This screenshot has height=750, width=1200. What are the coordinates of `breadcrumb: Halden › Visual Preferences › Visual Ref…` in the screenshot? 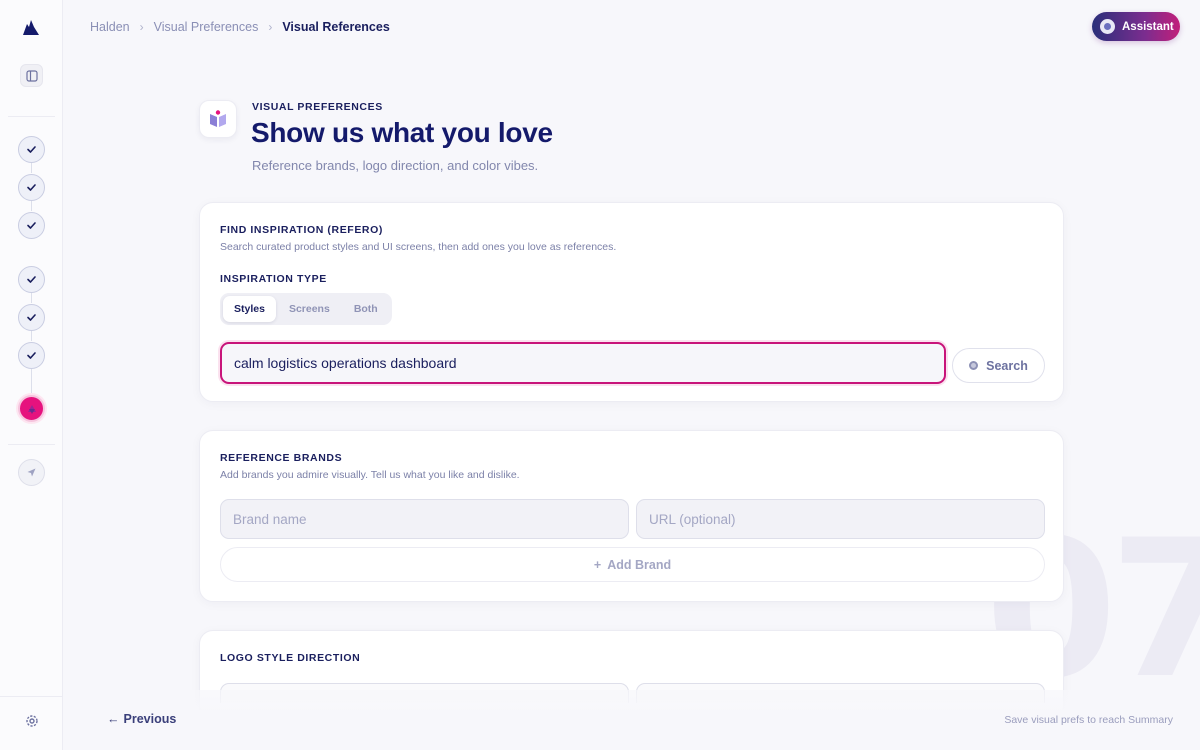 It's located at (240, 27).